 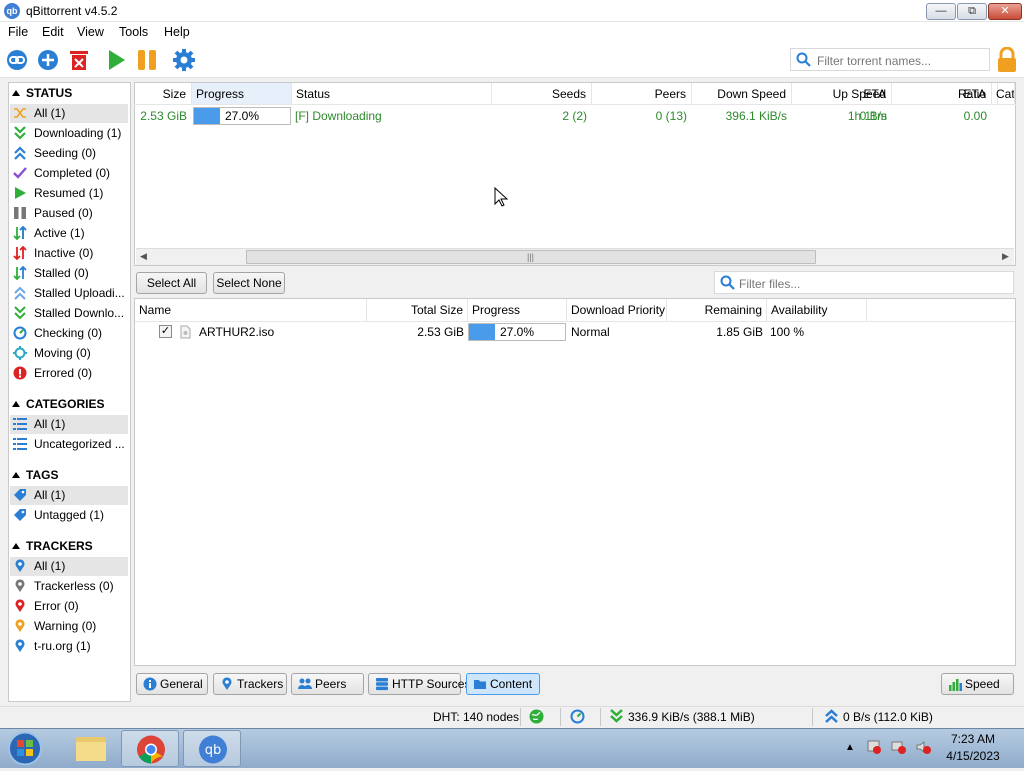 What do you see at coordinates (1007, 59) in the screenshot?
I see `lock-icon` at bounding box center [1007, 59].